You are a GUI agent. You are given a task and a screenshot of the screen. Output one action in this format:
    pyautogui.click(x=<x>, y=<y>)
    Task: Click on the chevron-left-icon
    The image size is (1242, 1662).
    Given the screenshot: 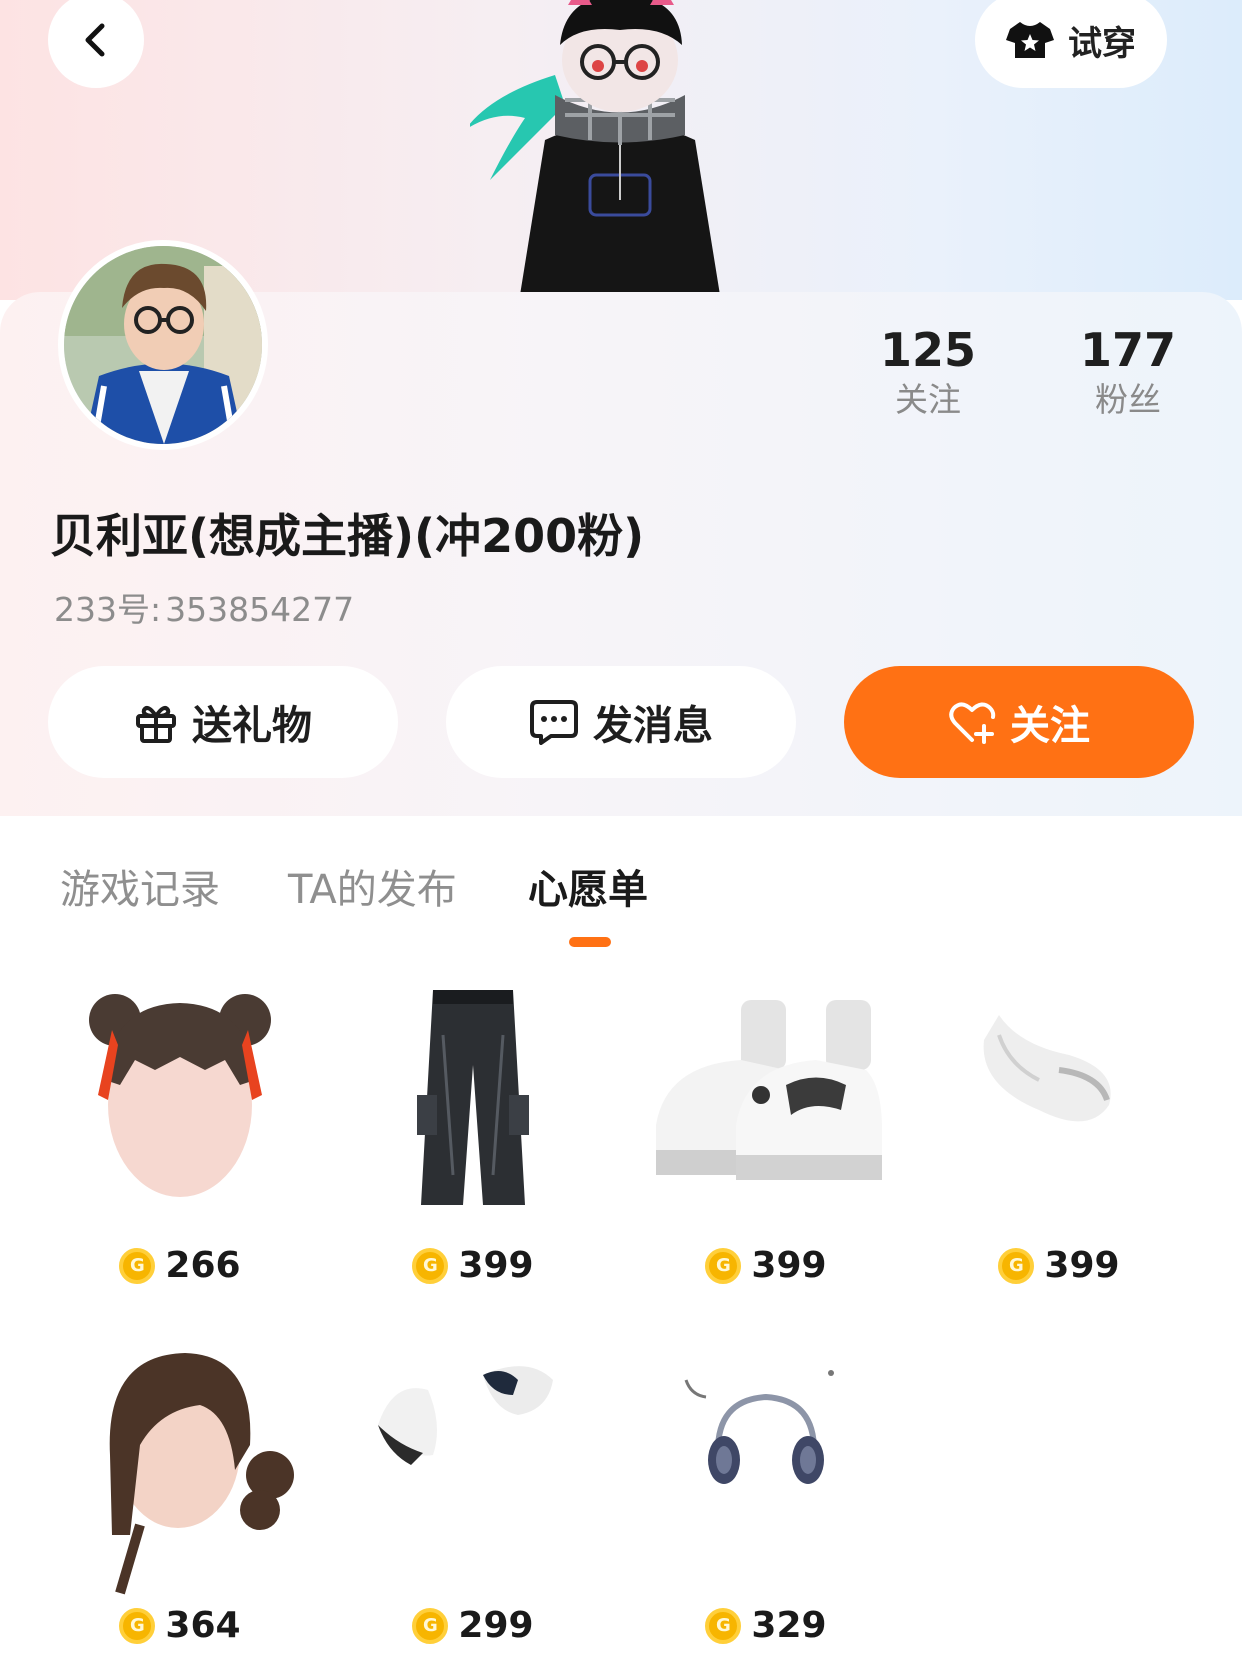 What is the action you would take?
    pyautogui.click(x=95, y=40)
    